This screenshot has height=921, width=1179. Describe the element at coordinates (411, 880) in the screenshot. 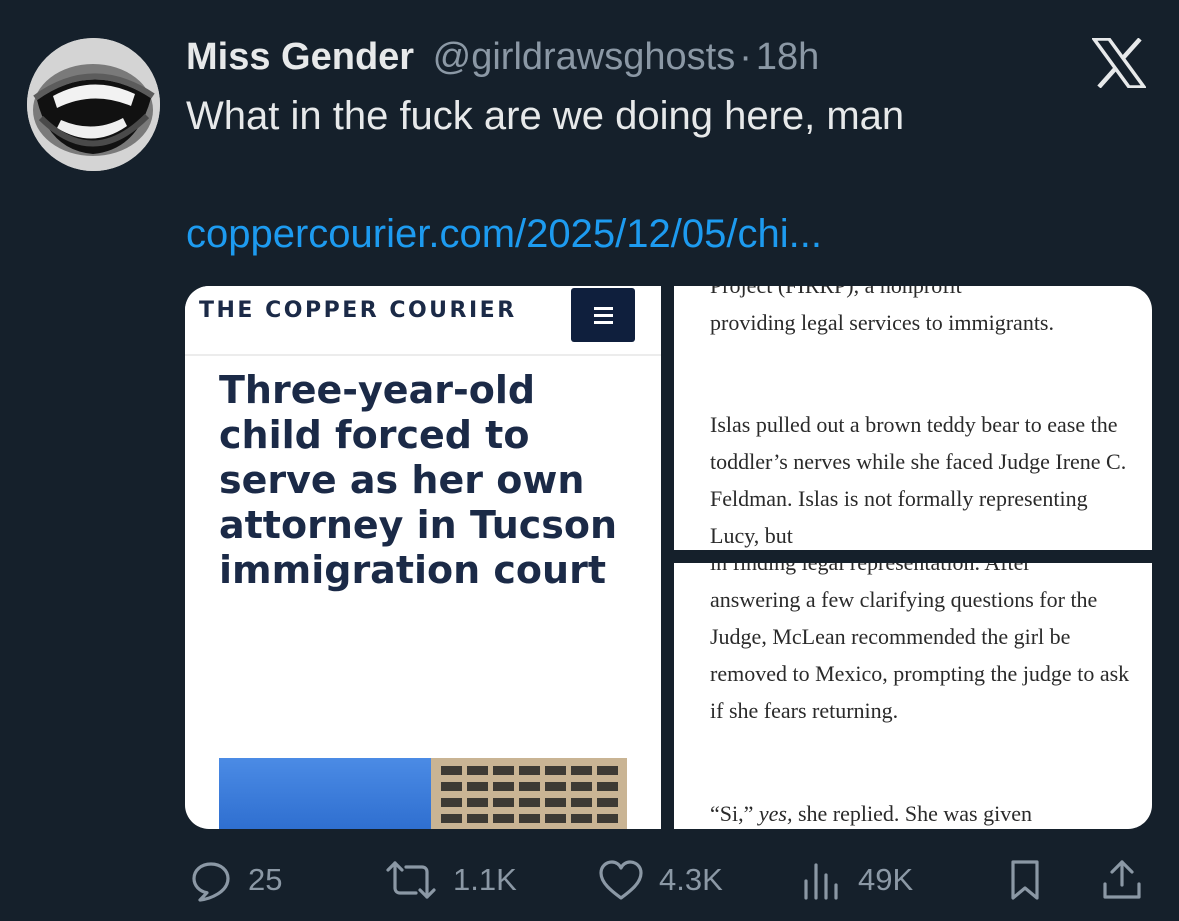

I see `repost-icon` at that location.